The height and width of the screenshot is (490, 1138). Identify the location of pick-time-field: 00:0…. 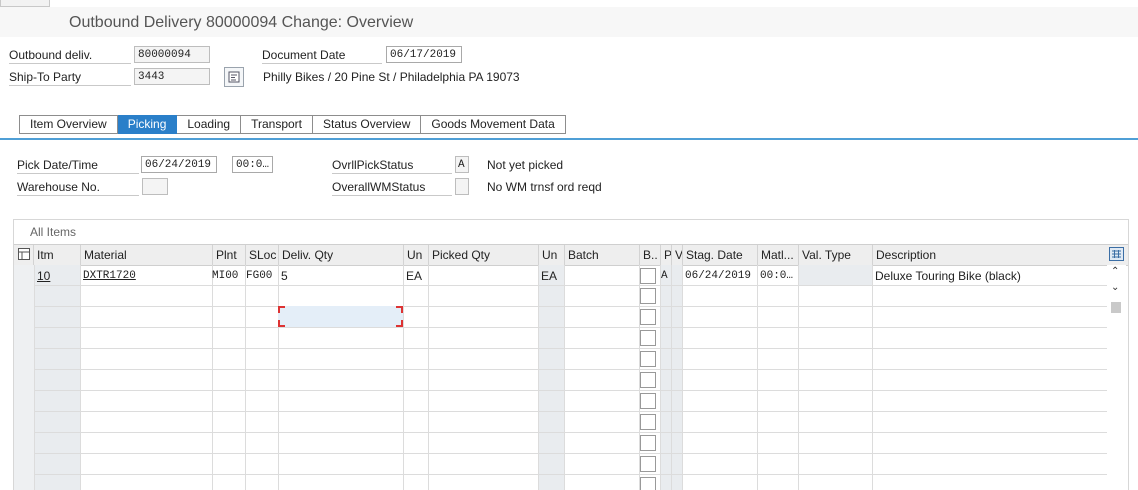
(252, 164).